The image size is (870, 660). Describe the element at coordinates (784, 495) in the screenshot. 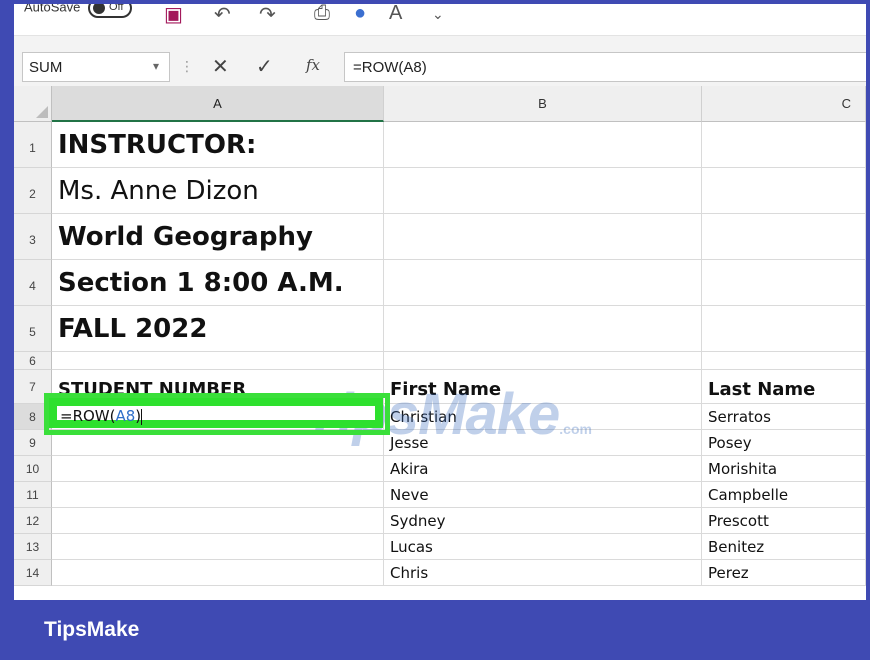

I see `cell-c11: Campbelle` at that location.